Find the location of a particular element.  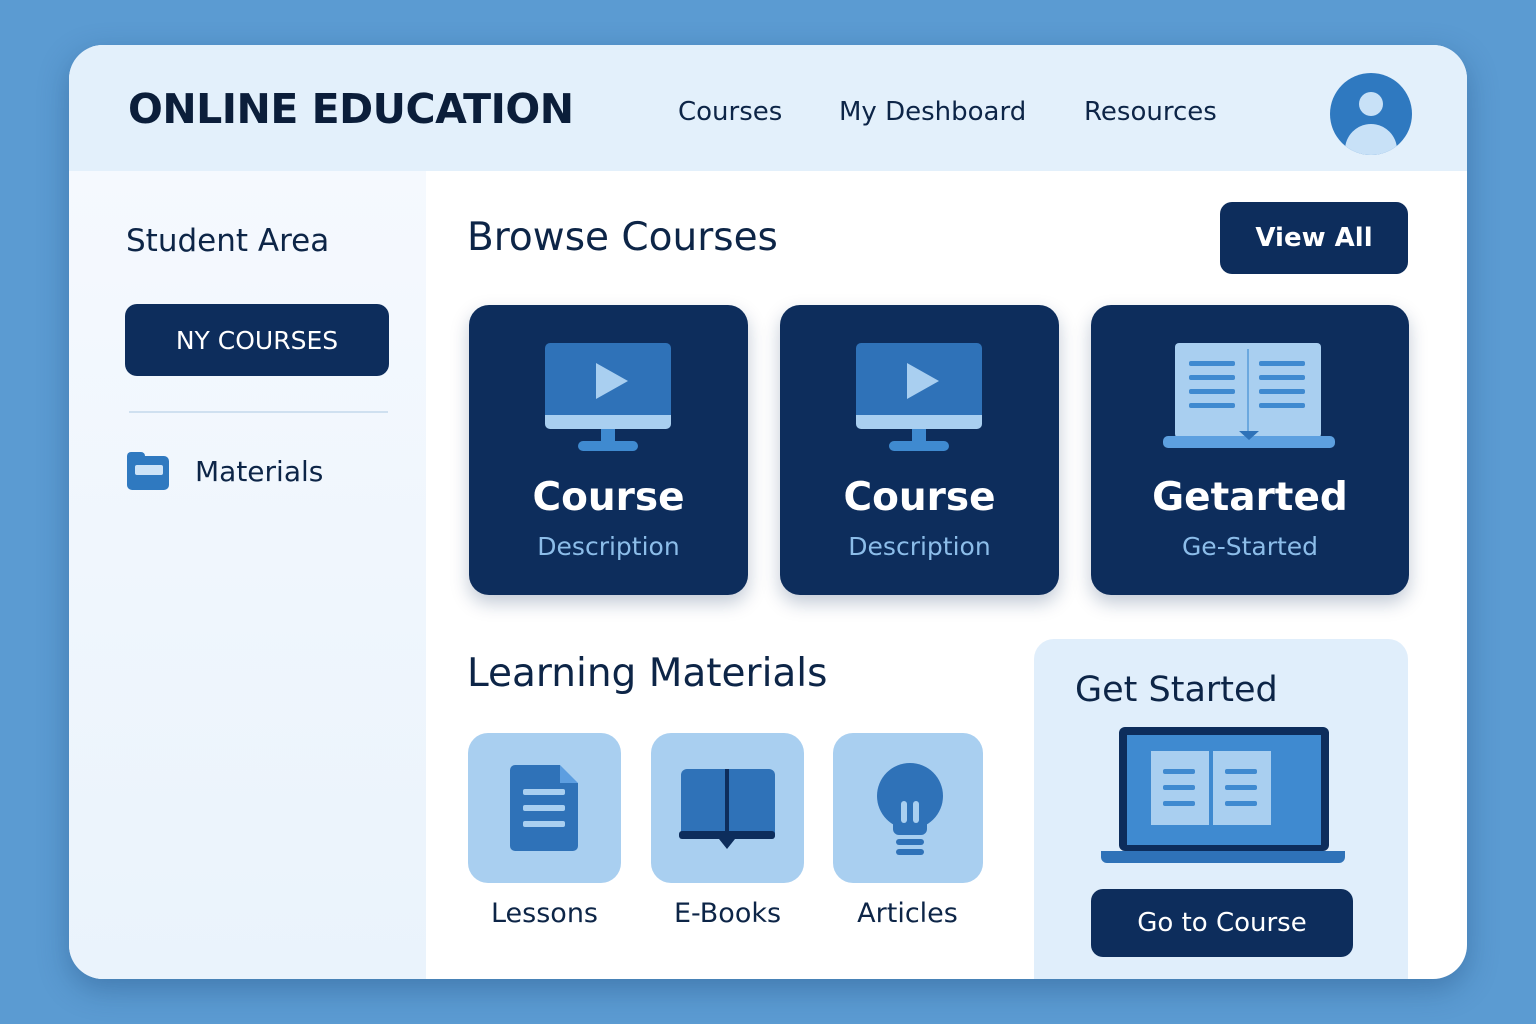

nav-my-dashboard: My Deshboard is located at coordinates (932, 112).